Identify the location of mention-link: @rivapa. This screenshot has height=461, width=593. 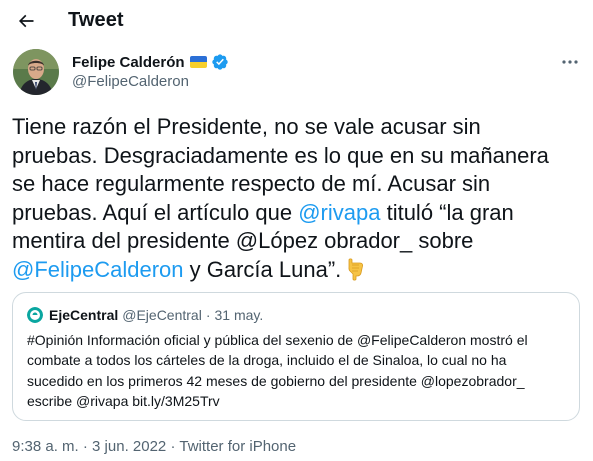
(339, 212).